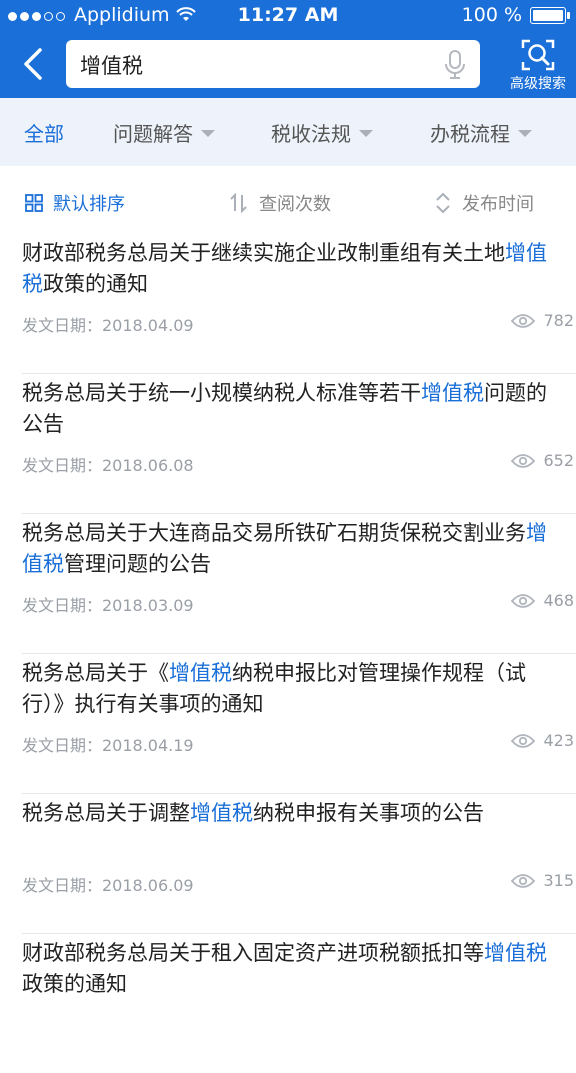  What do you see at coordinates (558, 320) in the screenshot?
I see `view-count-value: 782` at bounding box center [558, 320].